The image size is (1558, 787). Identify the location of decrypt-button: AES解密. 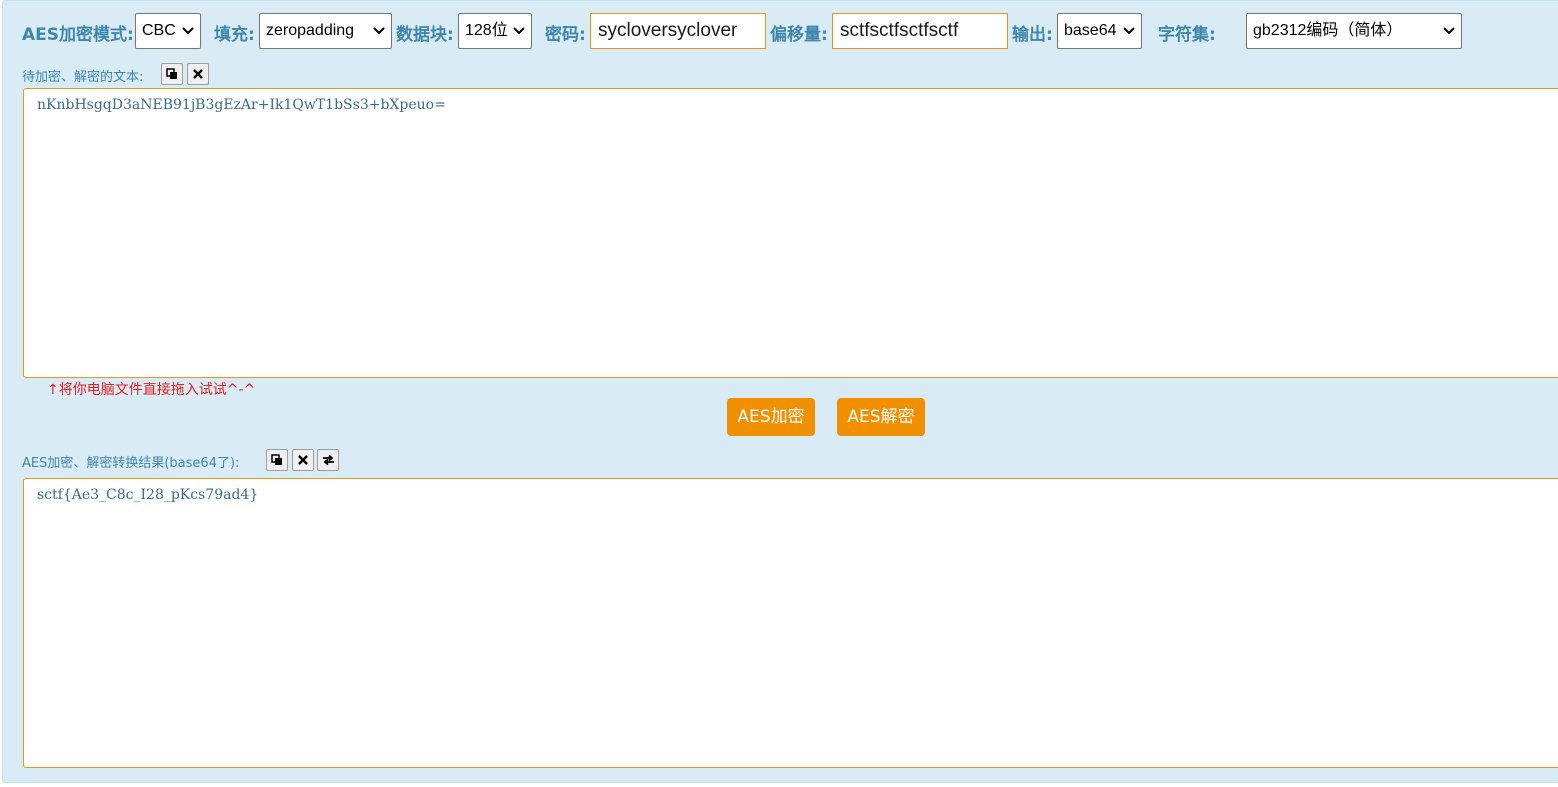
(881, 417).